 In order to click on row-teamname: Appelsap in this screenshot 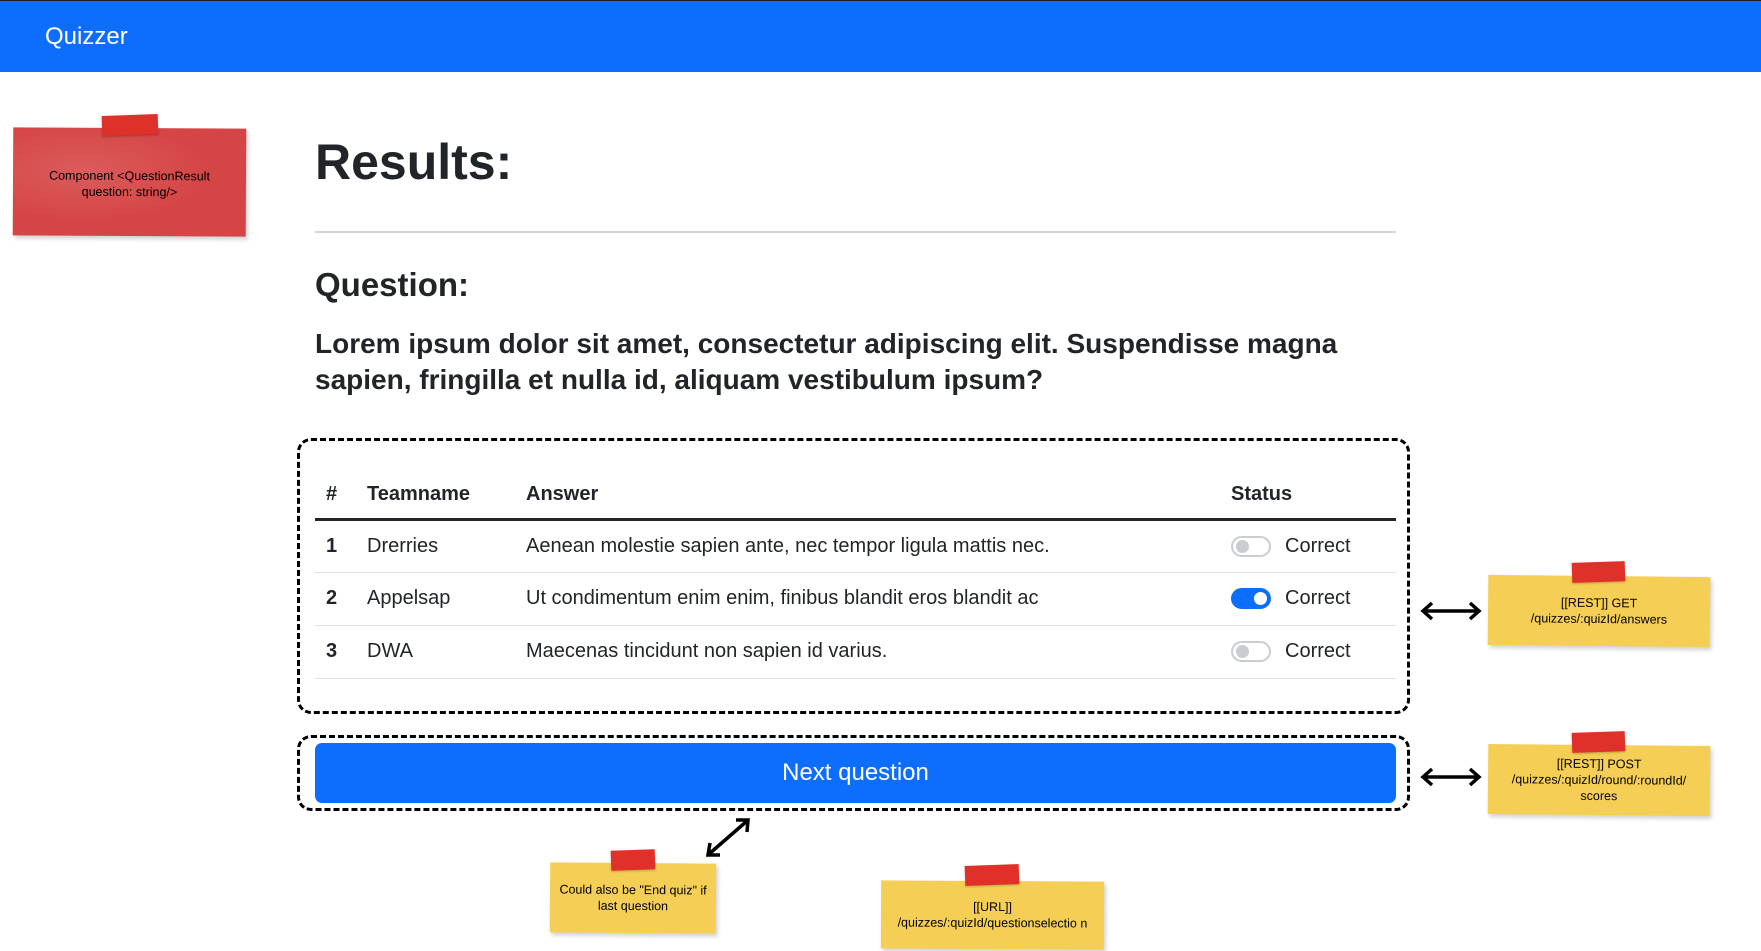, I will do `click(446, 599)`.